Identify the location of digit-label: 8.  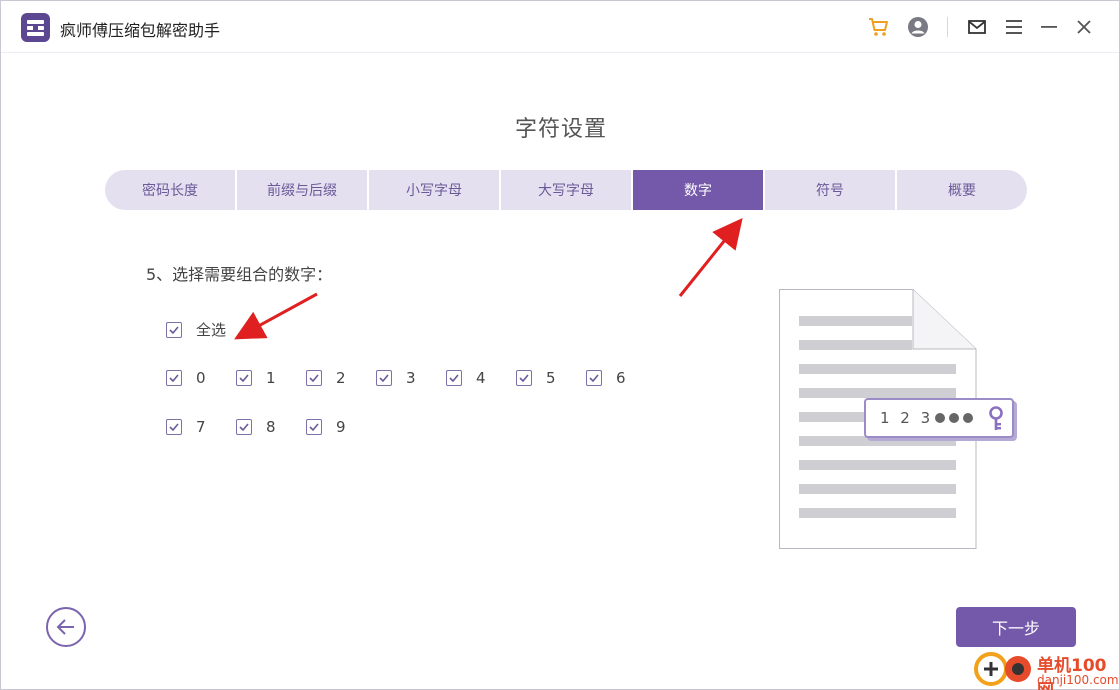
(271, 427).